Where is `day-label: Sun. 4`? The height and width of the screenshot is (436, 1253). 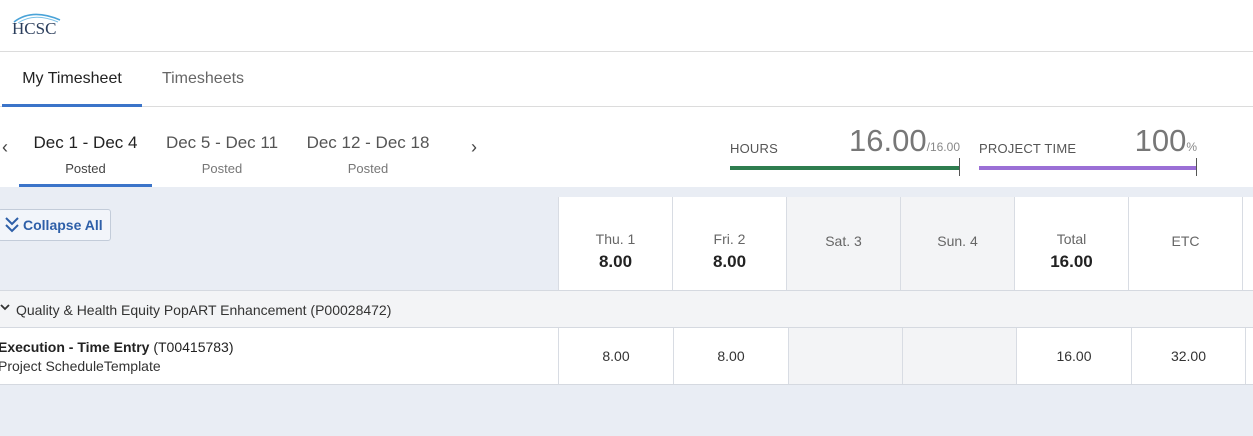
day-label: Sun. 4 is located at coordinates (957, 241).